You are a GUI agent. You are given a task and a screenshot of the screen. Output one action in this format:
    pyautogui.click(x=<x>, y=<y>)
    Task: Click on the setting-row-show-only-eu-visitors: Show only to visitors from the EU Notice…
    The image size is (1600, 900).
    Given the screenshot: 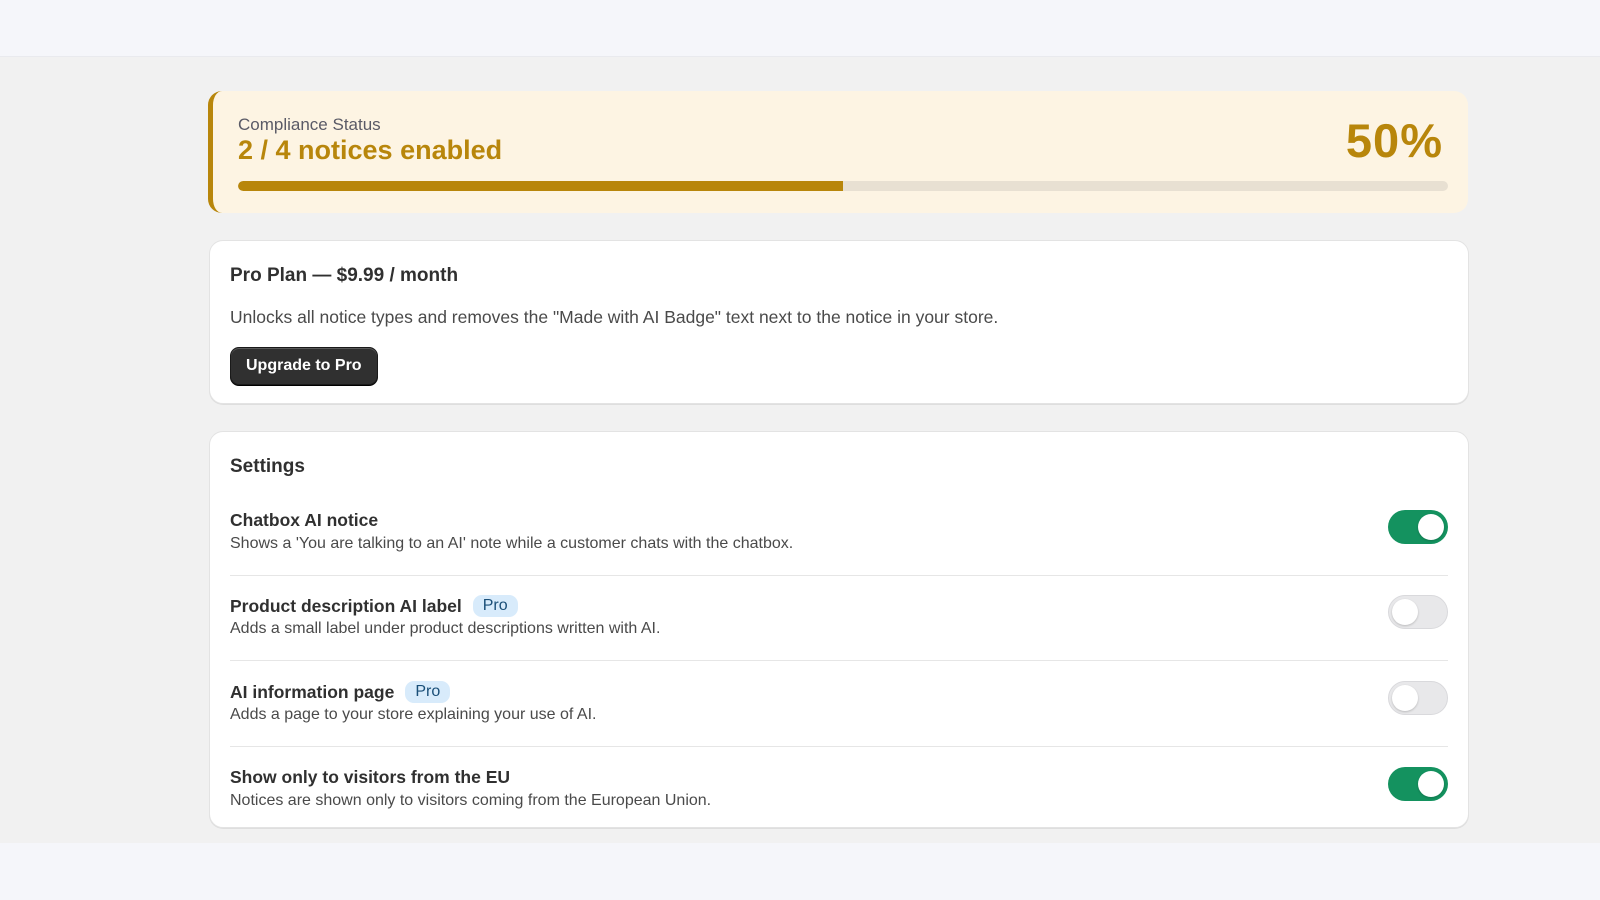 What is the action you would take?
    pyautogui.click(x=839, y=790)
    